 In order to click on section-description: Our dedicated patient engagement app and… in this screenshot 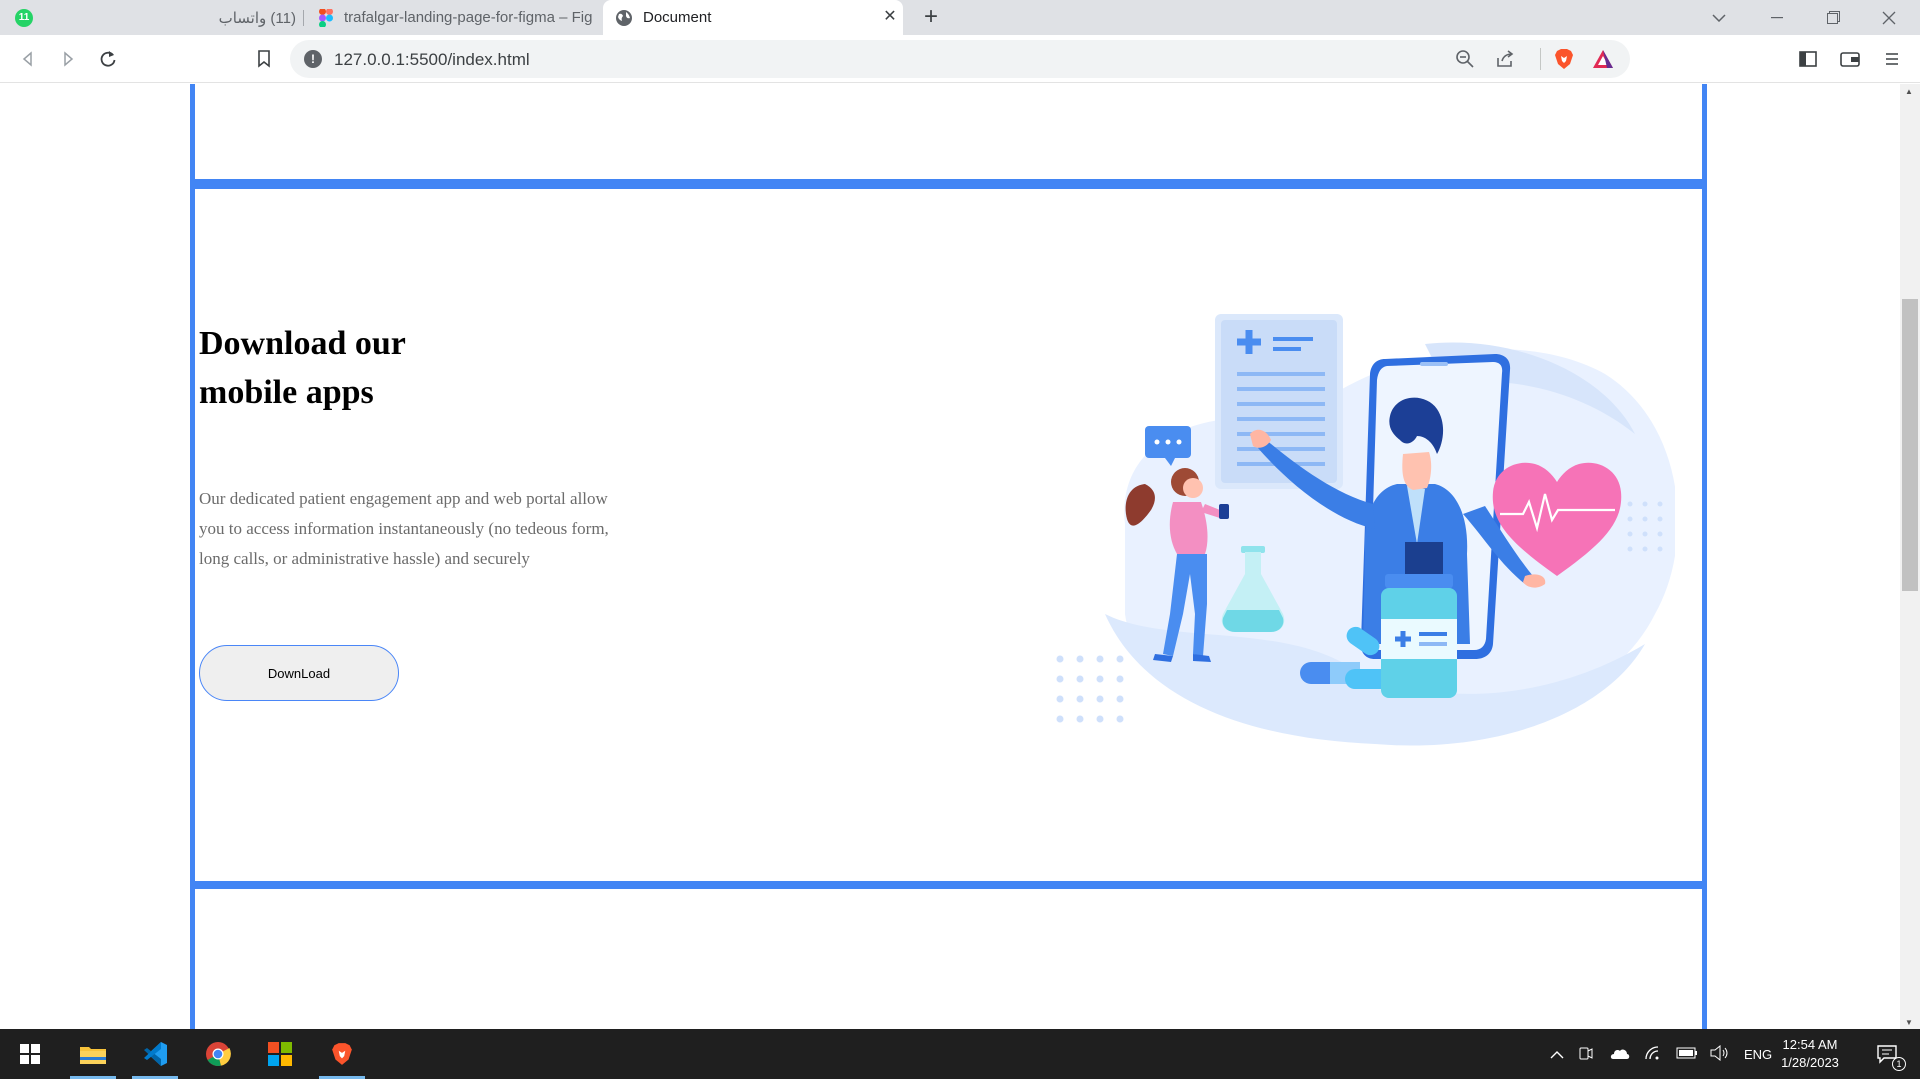, I will do `click(404, 528)`.